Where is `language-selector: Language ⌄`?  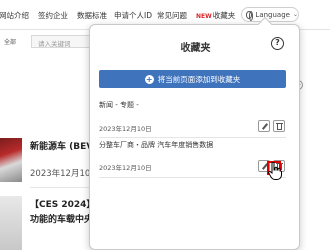 language-selector: Language ⌄ is located at coordinates (270, 14).